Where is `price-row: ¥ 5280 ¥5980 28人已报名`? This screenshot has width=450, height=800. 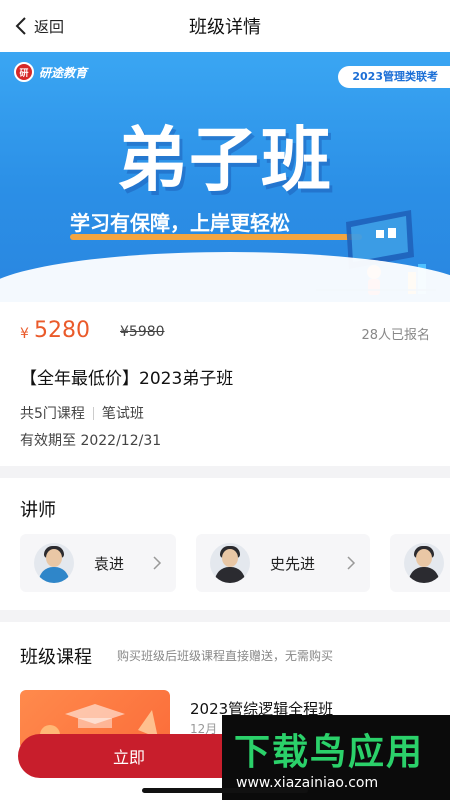 price-row: ¥ 5280 ¥5980 28人已报名 is located at coordinates (225, 333).